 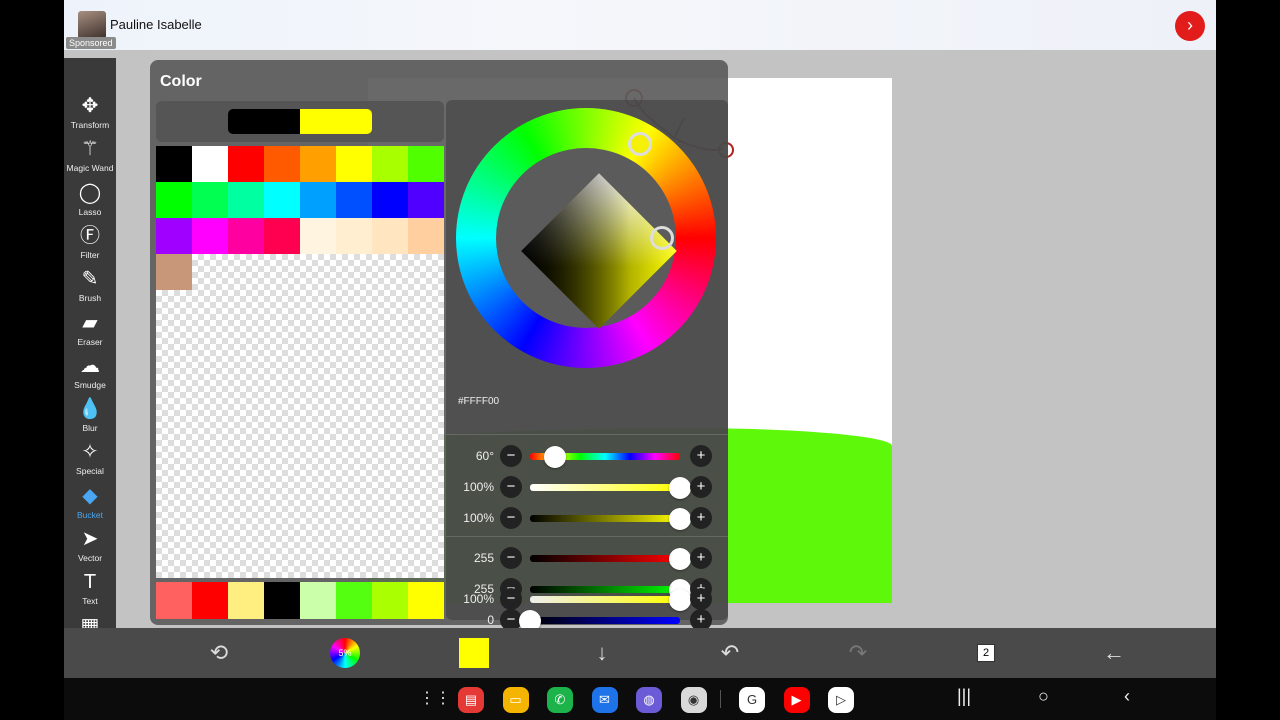 I want to click on tool-magic-wand: ⚚ Magic Wand, so click(x=90, y=156).